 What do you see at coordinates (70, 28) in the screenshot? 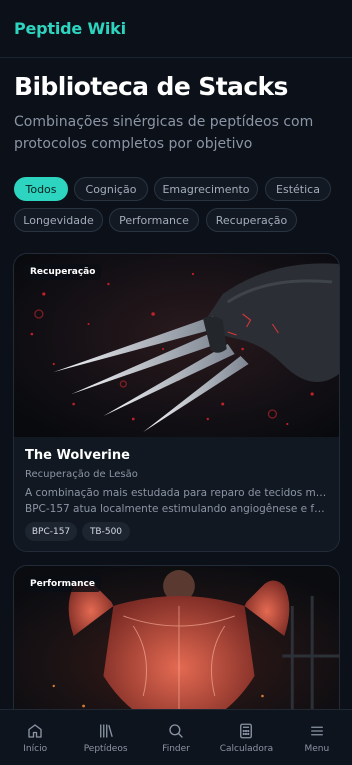
I see `brand-logo: Peptide Wiki` at bounding box center [70, 28].